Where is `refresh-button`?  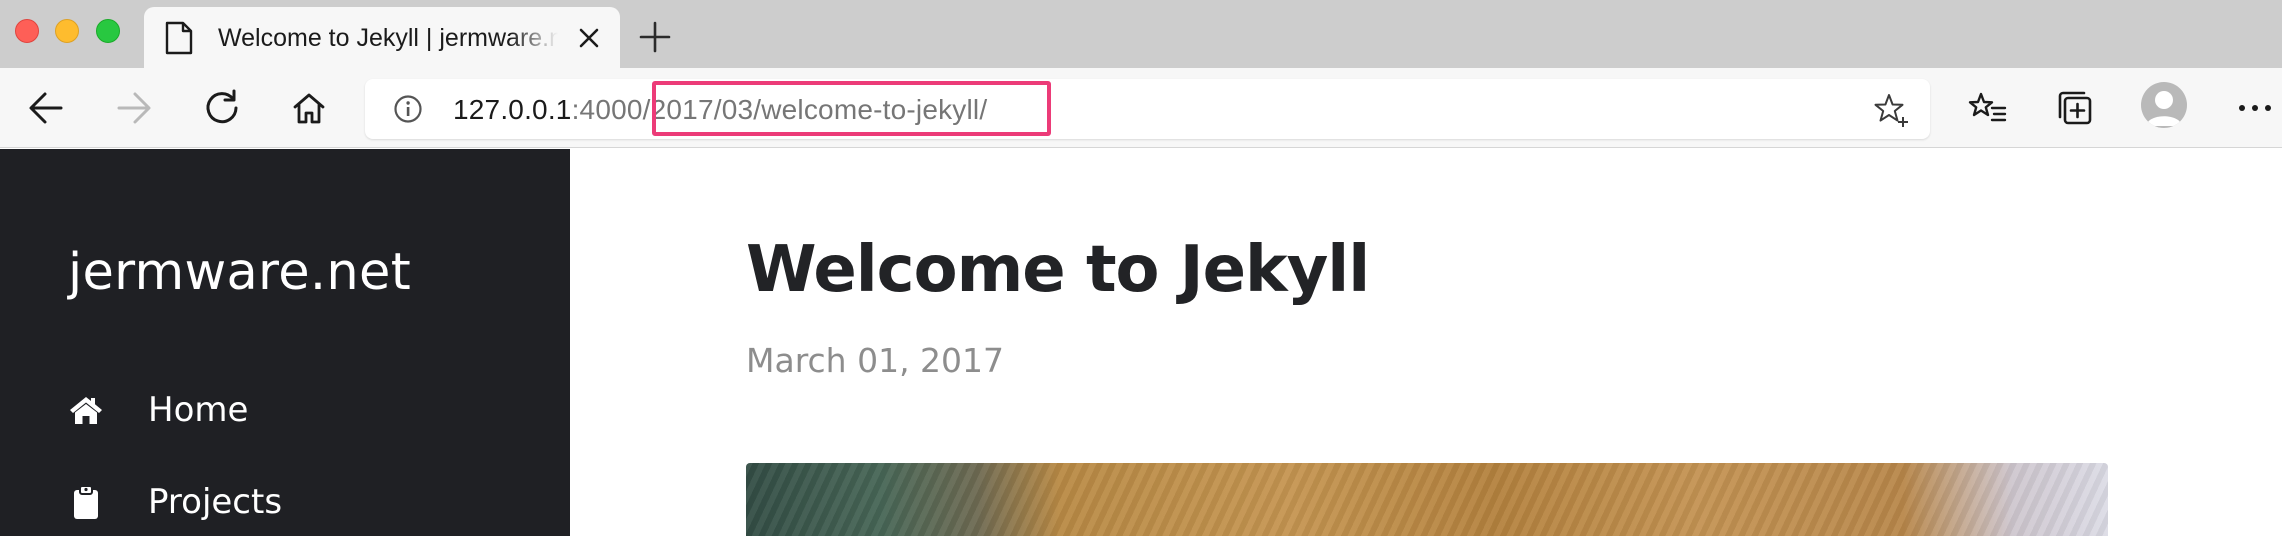 refresh-button is located at coordinates (222, 108).